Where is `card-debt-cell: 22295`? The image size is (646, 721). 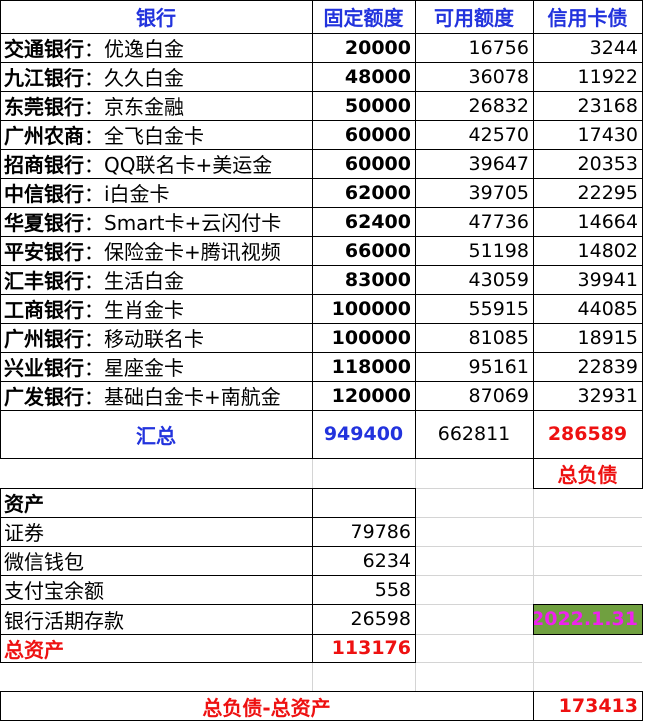 card-debt-cell: 22295 is located at coordinates (587, 192).